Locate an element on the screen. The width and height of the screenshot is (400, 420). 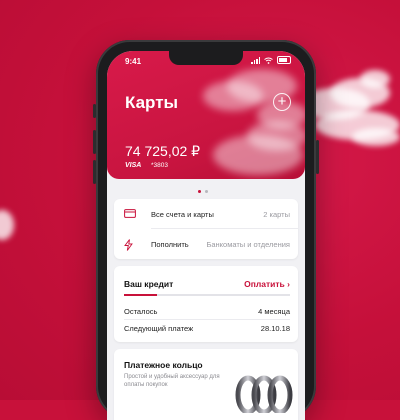
menu-item-meta: Банкоматы и отделения is located at coordinates (248, 244).